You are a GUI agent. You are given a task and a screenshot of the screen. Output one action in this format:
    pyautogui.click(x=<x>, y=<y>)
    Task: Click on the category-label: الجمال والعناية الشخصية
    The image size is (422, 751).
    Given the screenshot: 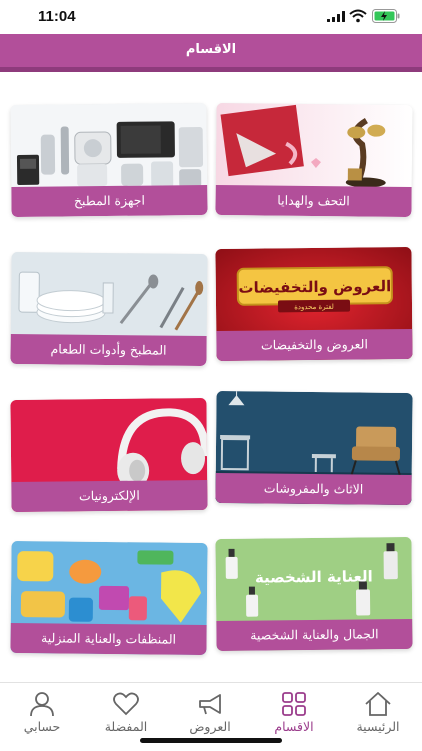 What is the action you would take?
    pyautogui.click(x=314, y=635)
    